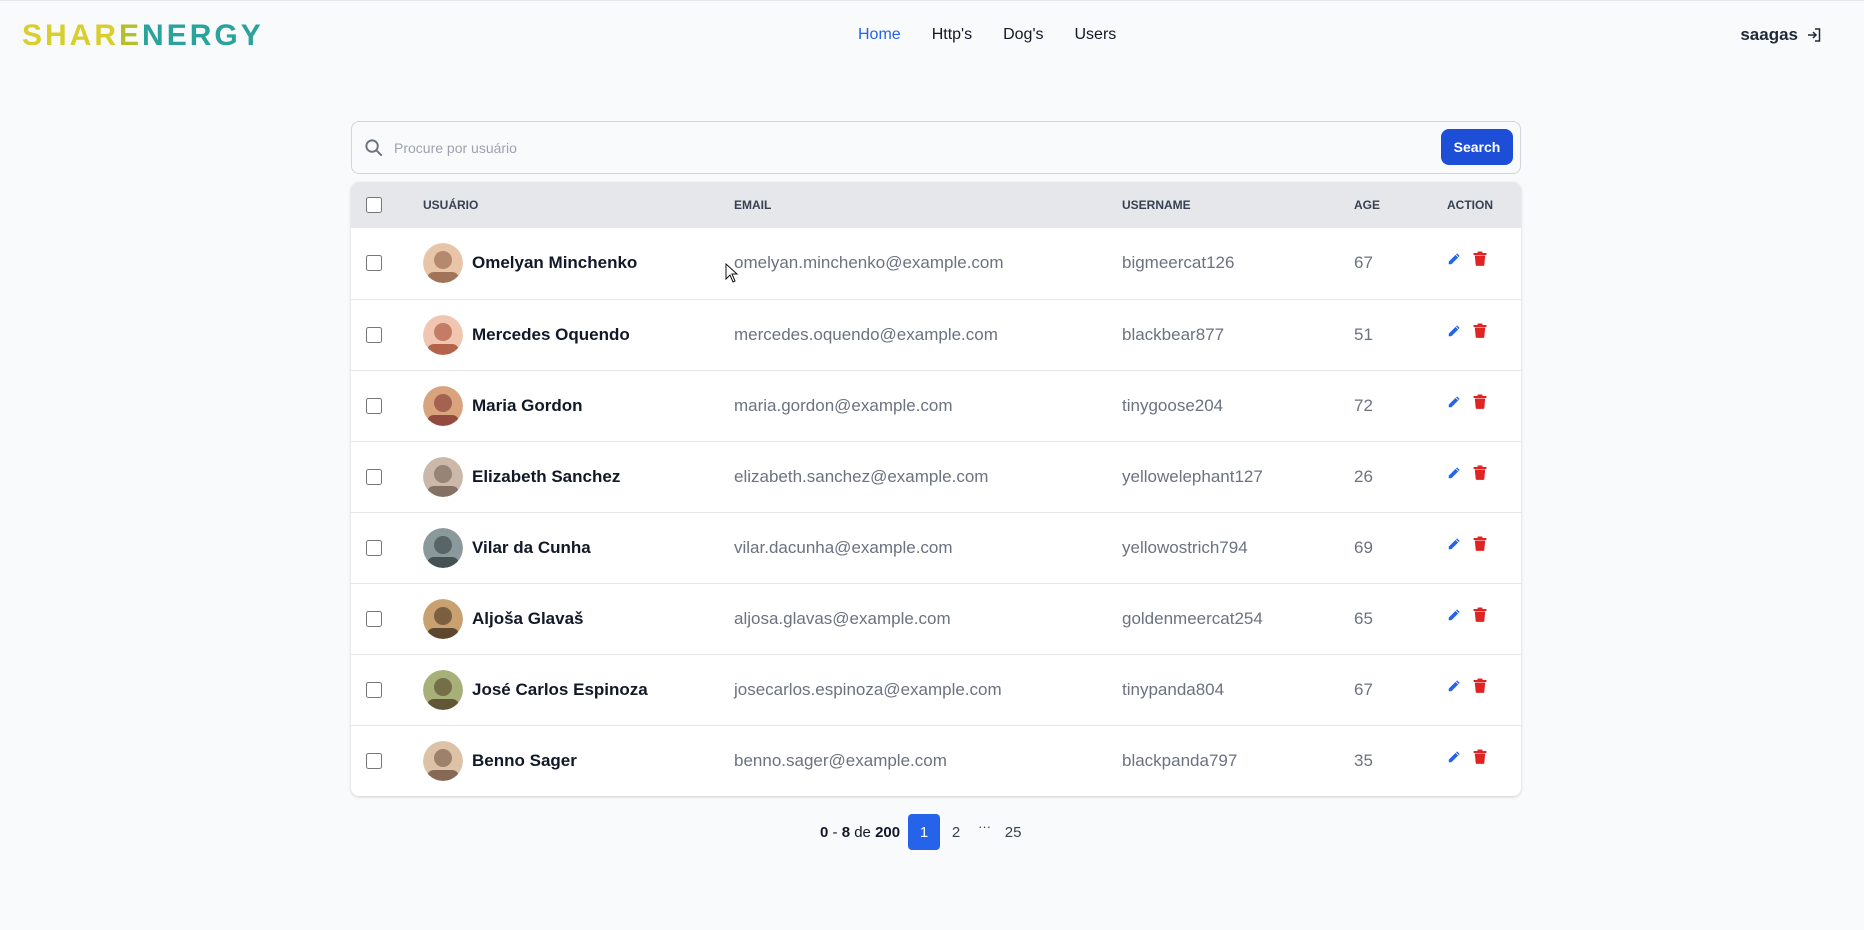 The width and height of the screenshot is (1864, 930). Describe the element at coordinates (1180, 760) in the screenshot. I see `user-username: blackpanda797` at that location.